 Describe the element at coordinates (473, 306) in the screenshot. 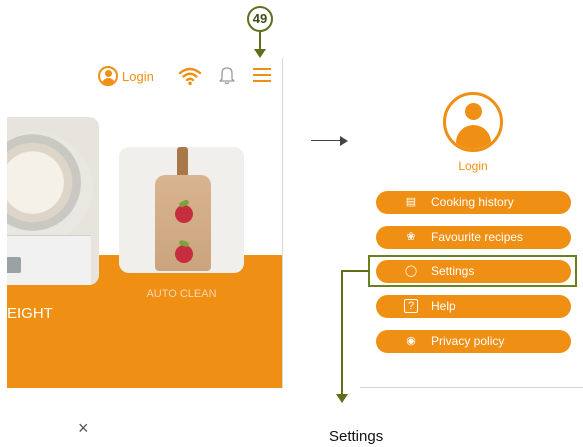

I see `menu-item-help: ? Help` at that location.